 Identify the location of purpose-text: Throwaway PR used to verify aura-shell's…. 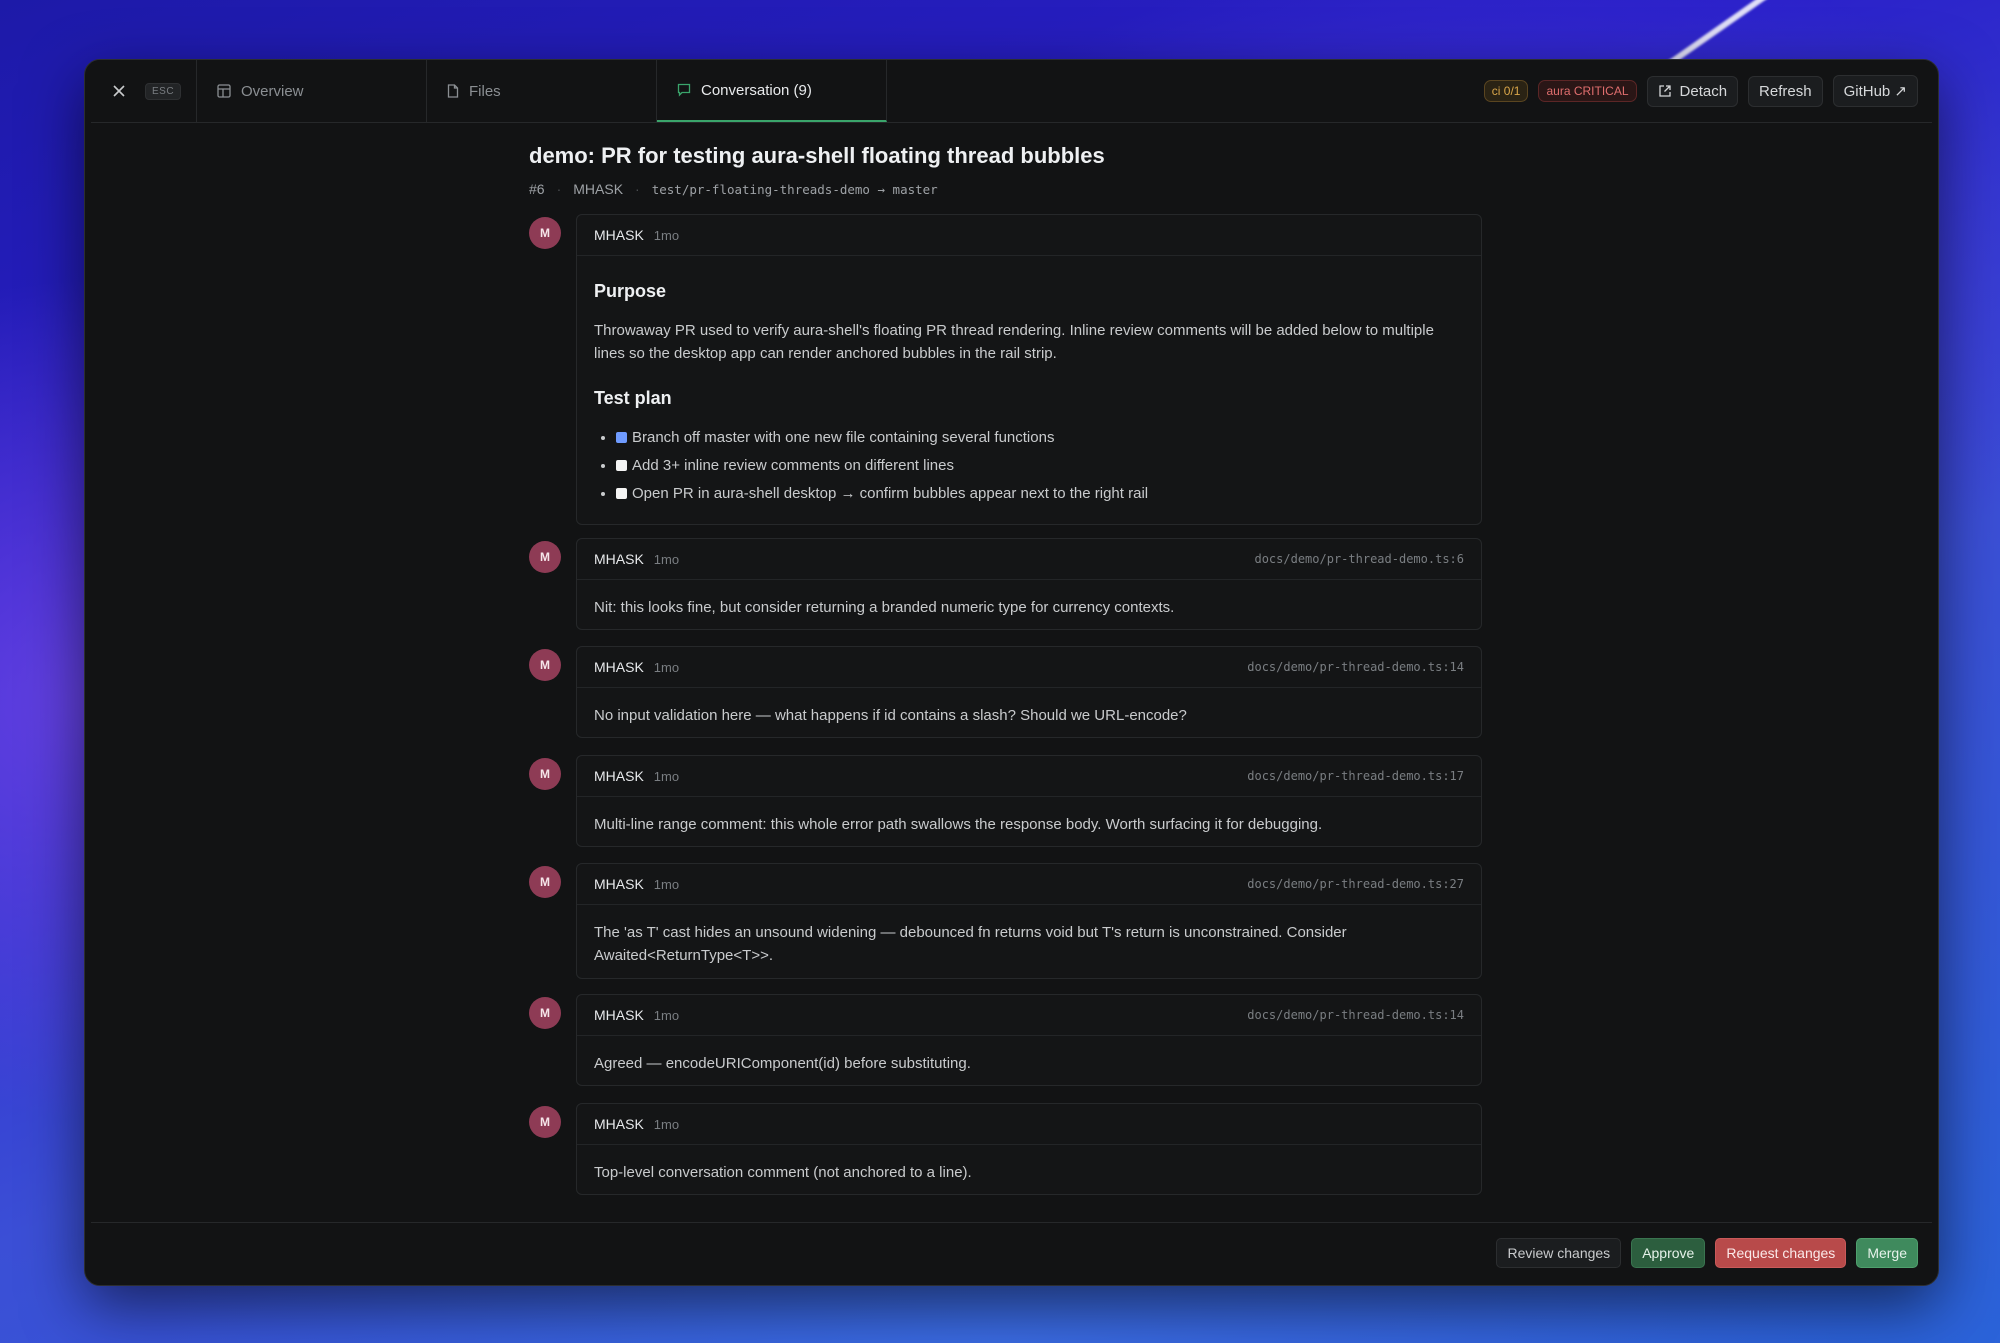
(1014, 342).